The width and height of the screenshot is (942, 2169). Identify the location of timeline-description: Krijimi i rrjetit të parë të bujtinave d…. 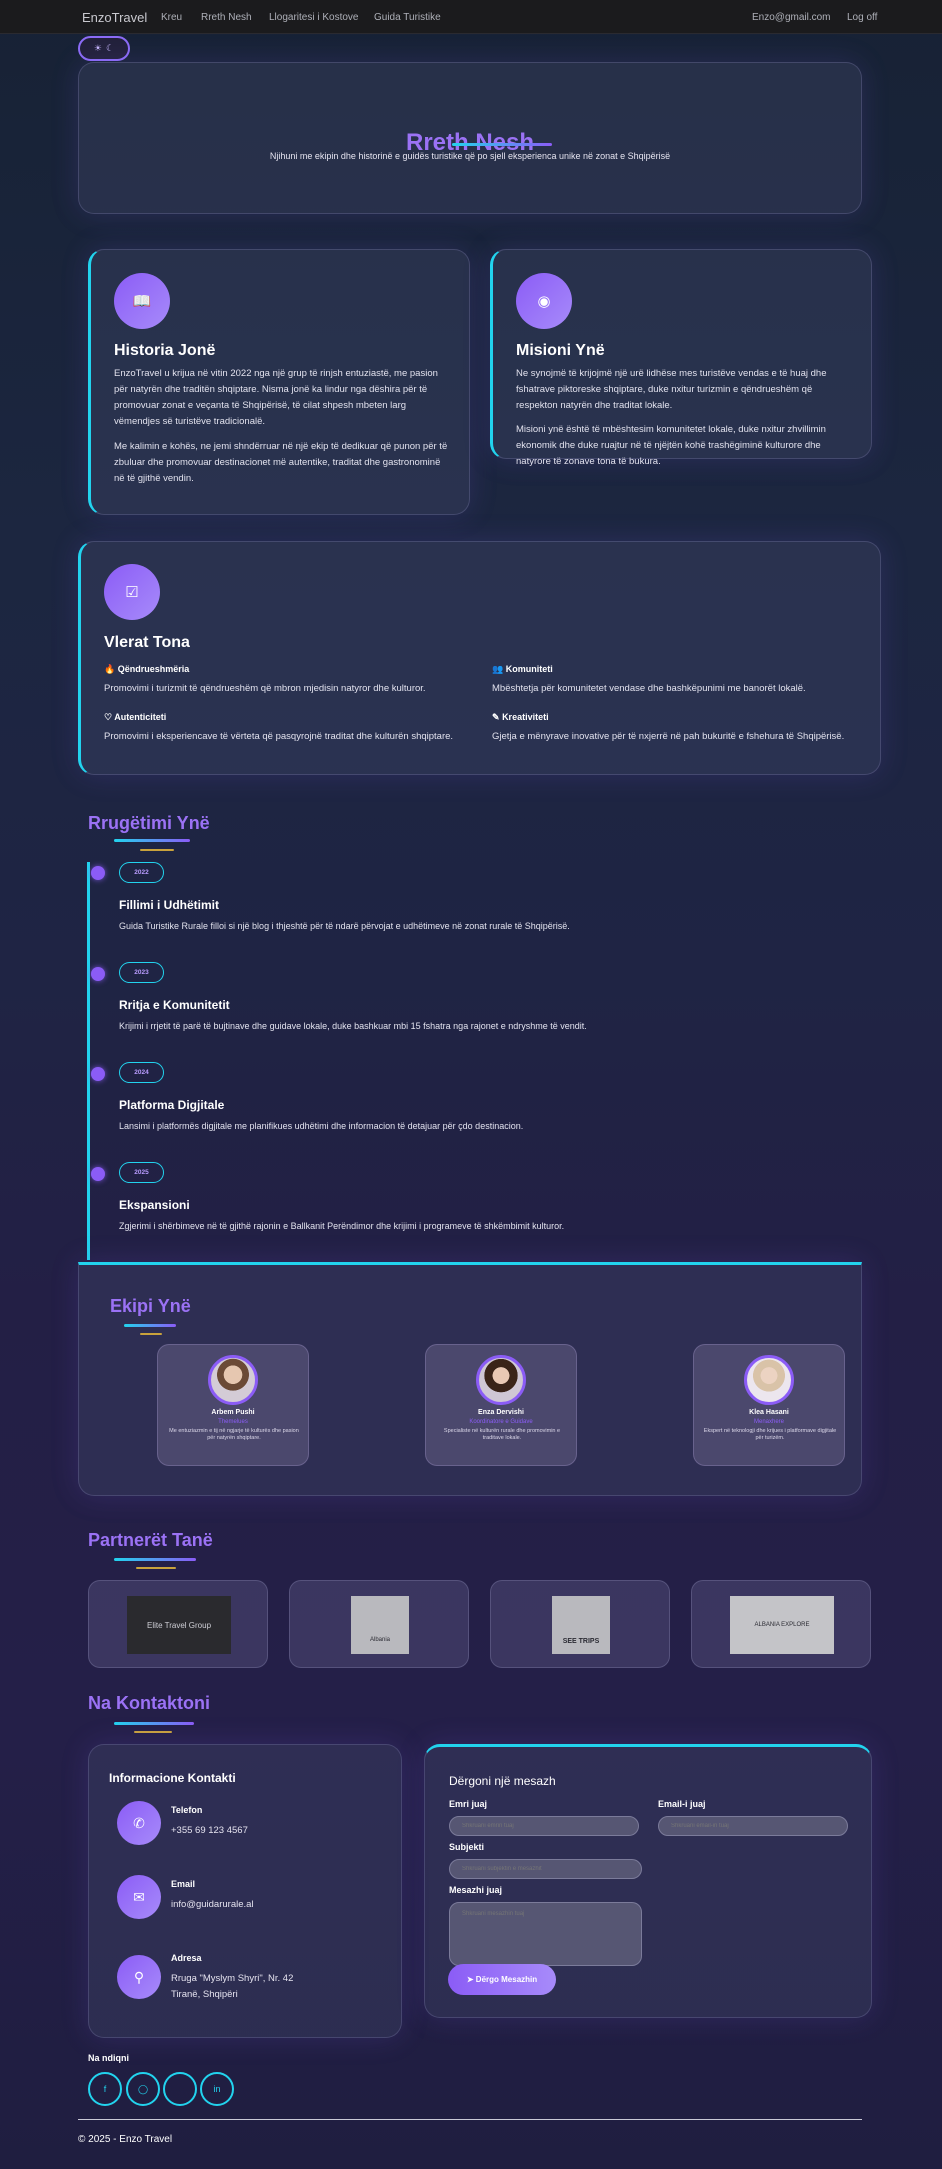
(353, 1026).